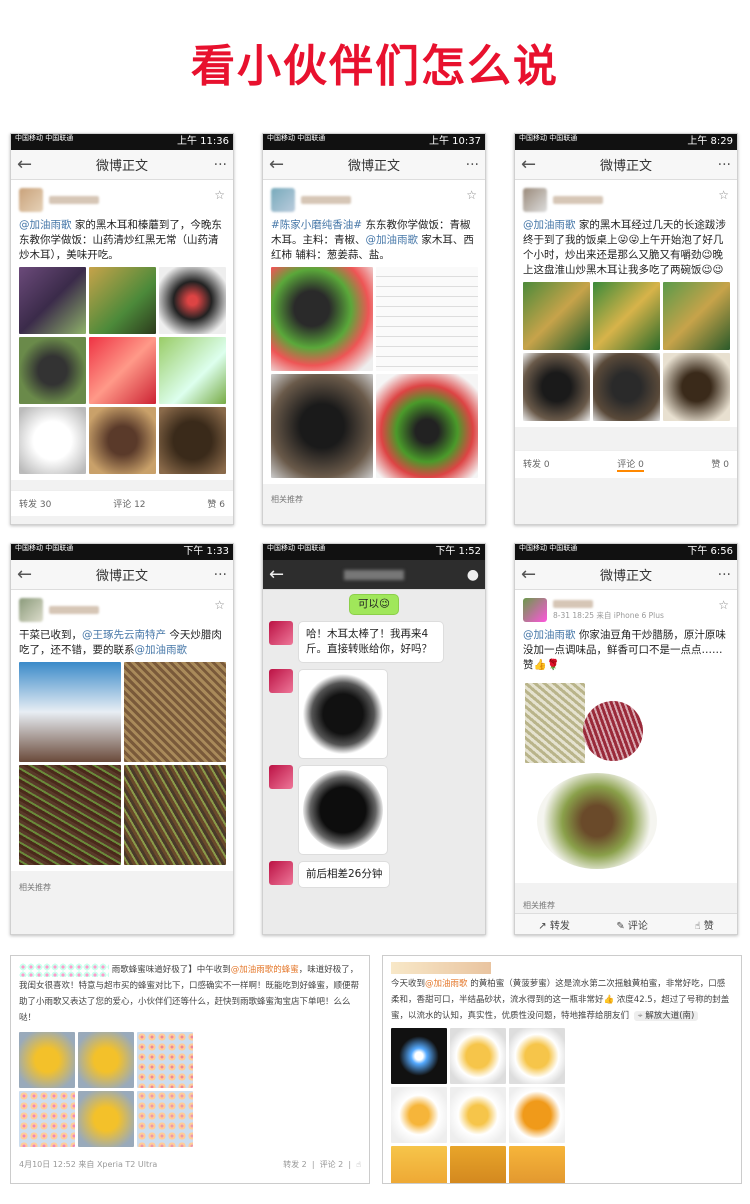 Image resolution: width=750 pixels, height=1204 pixels. Describe the element at coordinates (161, 650) in the screenshot. I see `mention-link-2: @加油雨歌` at that location.